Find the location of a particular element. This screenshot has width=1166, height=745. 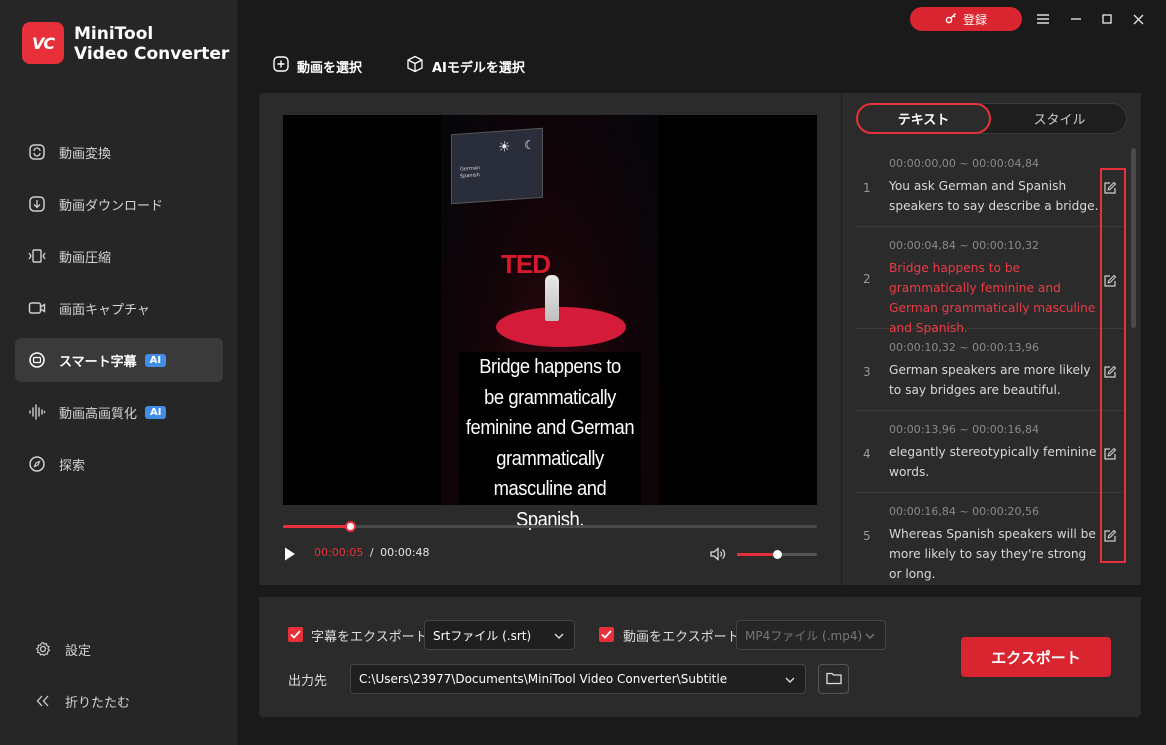

sidebar-item-label: 探索 is located at coordinates (72, 466).